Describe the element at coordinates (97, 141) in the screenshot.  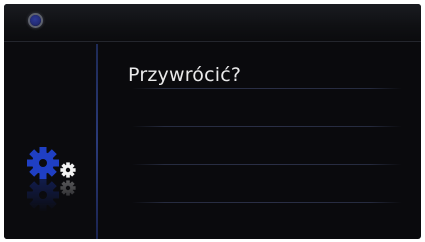
I see `sidebar-divider` at that location.